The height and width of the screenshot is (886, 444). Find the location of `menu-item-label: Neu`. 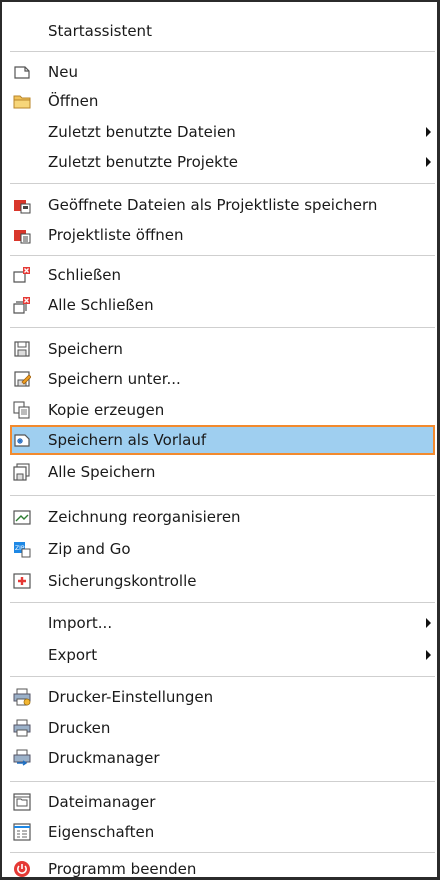

menu-item-label: Neu is located at coordinates (63, 72).